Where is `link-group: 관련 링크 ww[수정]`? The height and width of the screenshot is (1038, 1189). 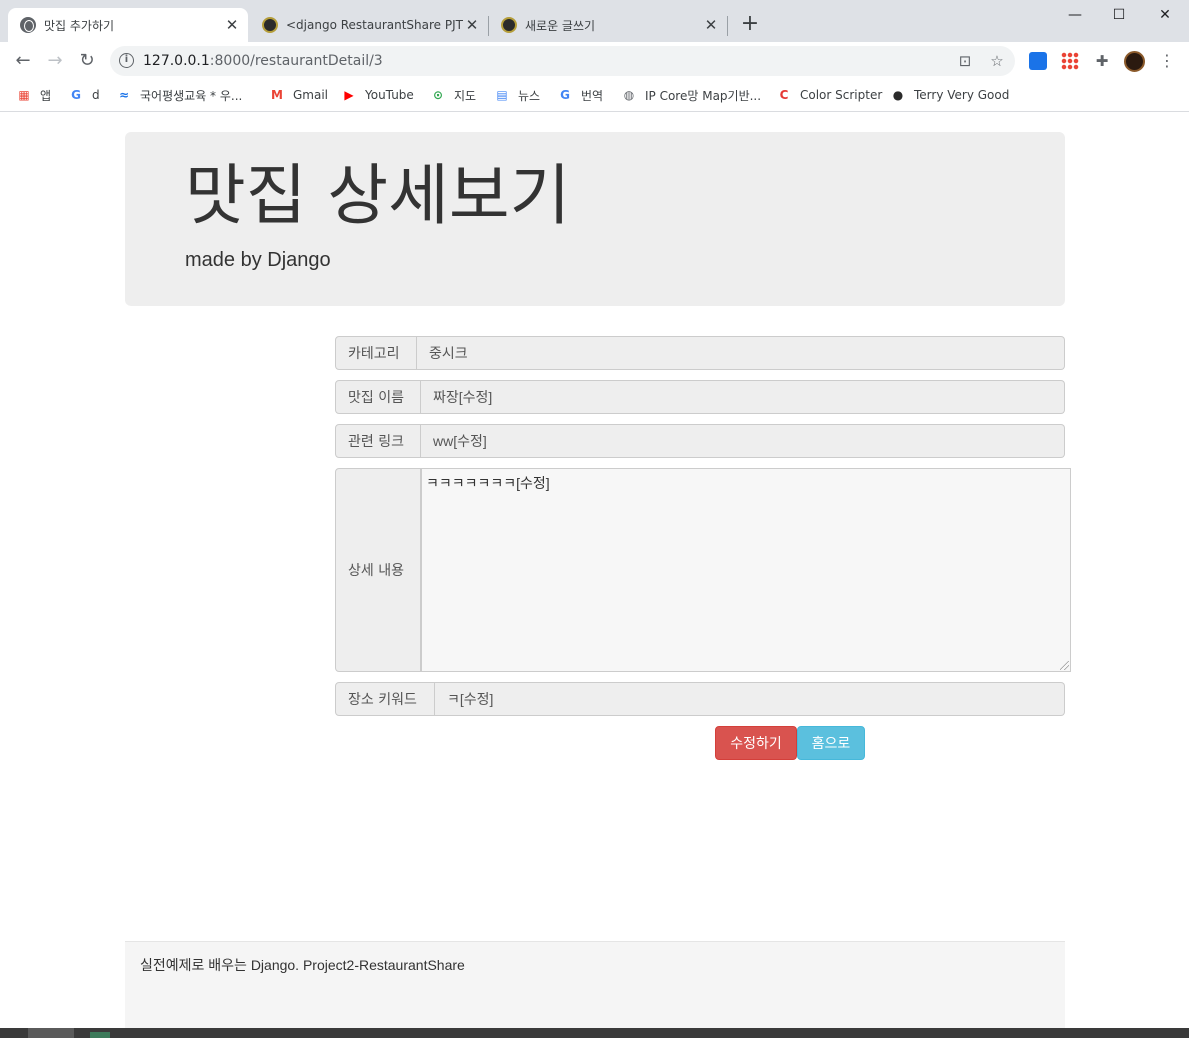
link-group: 관련 링크 ww[수정] is located at coordinates (700, 441).